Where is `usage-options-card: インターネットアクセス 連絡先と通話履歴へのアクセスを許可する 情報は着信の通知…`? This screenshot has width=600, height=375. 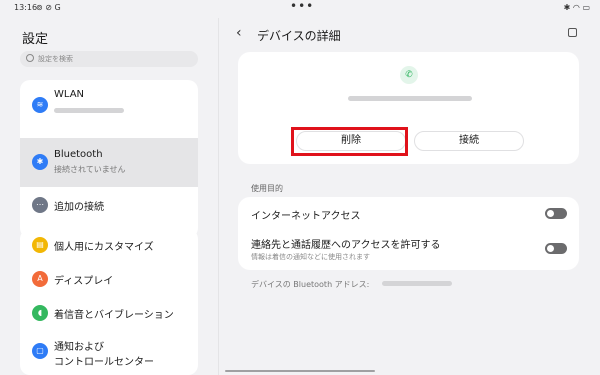
usage-options-card: インターネットアクセス 連絡先と通話履歴へのアクセスを許可する 情報は着信の通知… is located at coordinates (408, 233).